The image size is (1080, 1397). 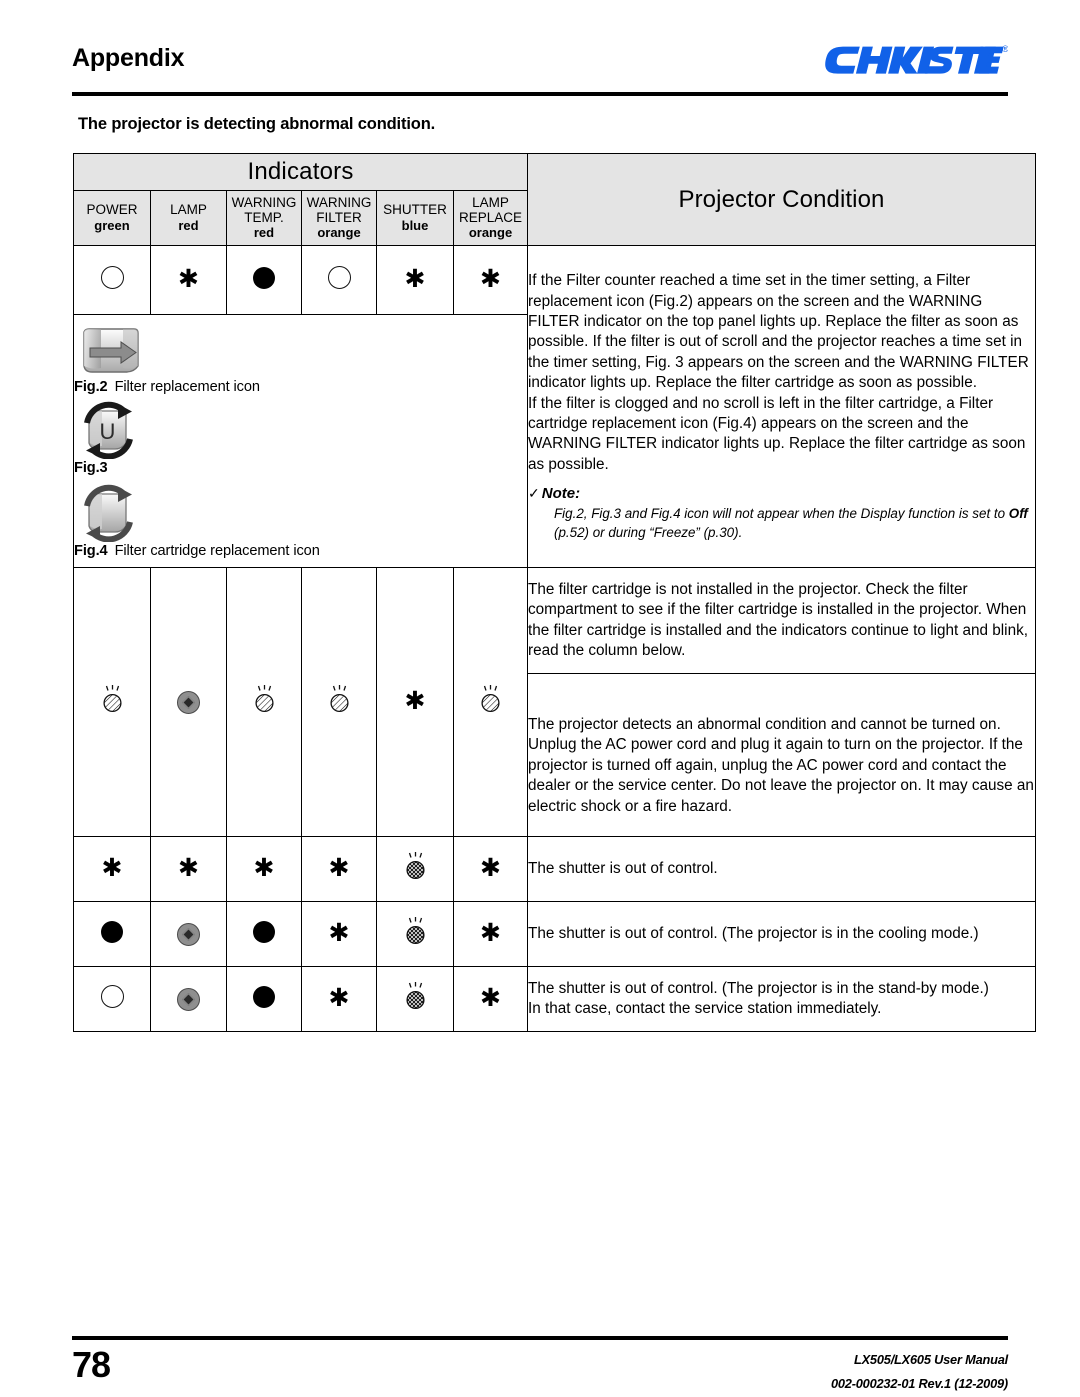 What do you see at coordinates (540, 94) in the screenshot?
I see `header-divider` at bounding box center [540, 94].